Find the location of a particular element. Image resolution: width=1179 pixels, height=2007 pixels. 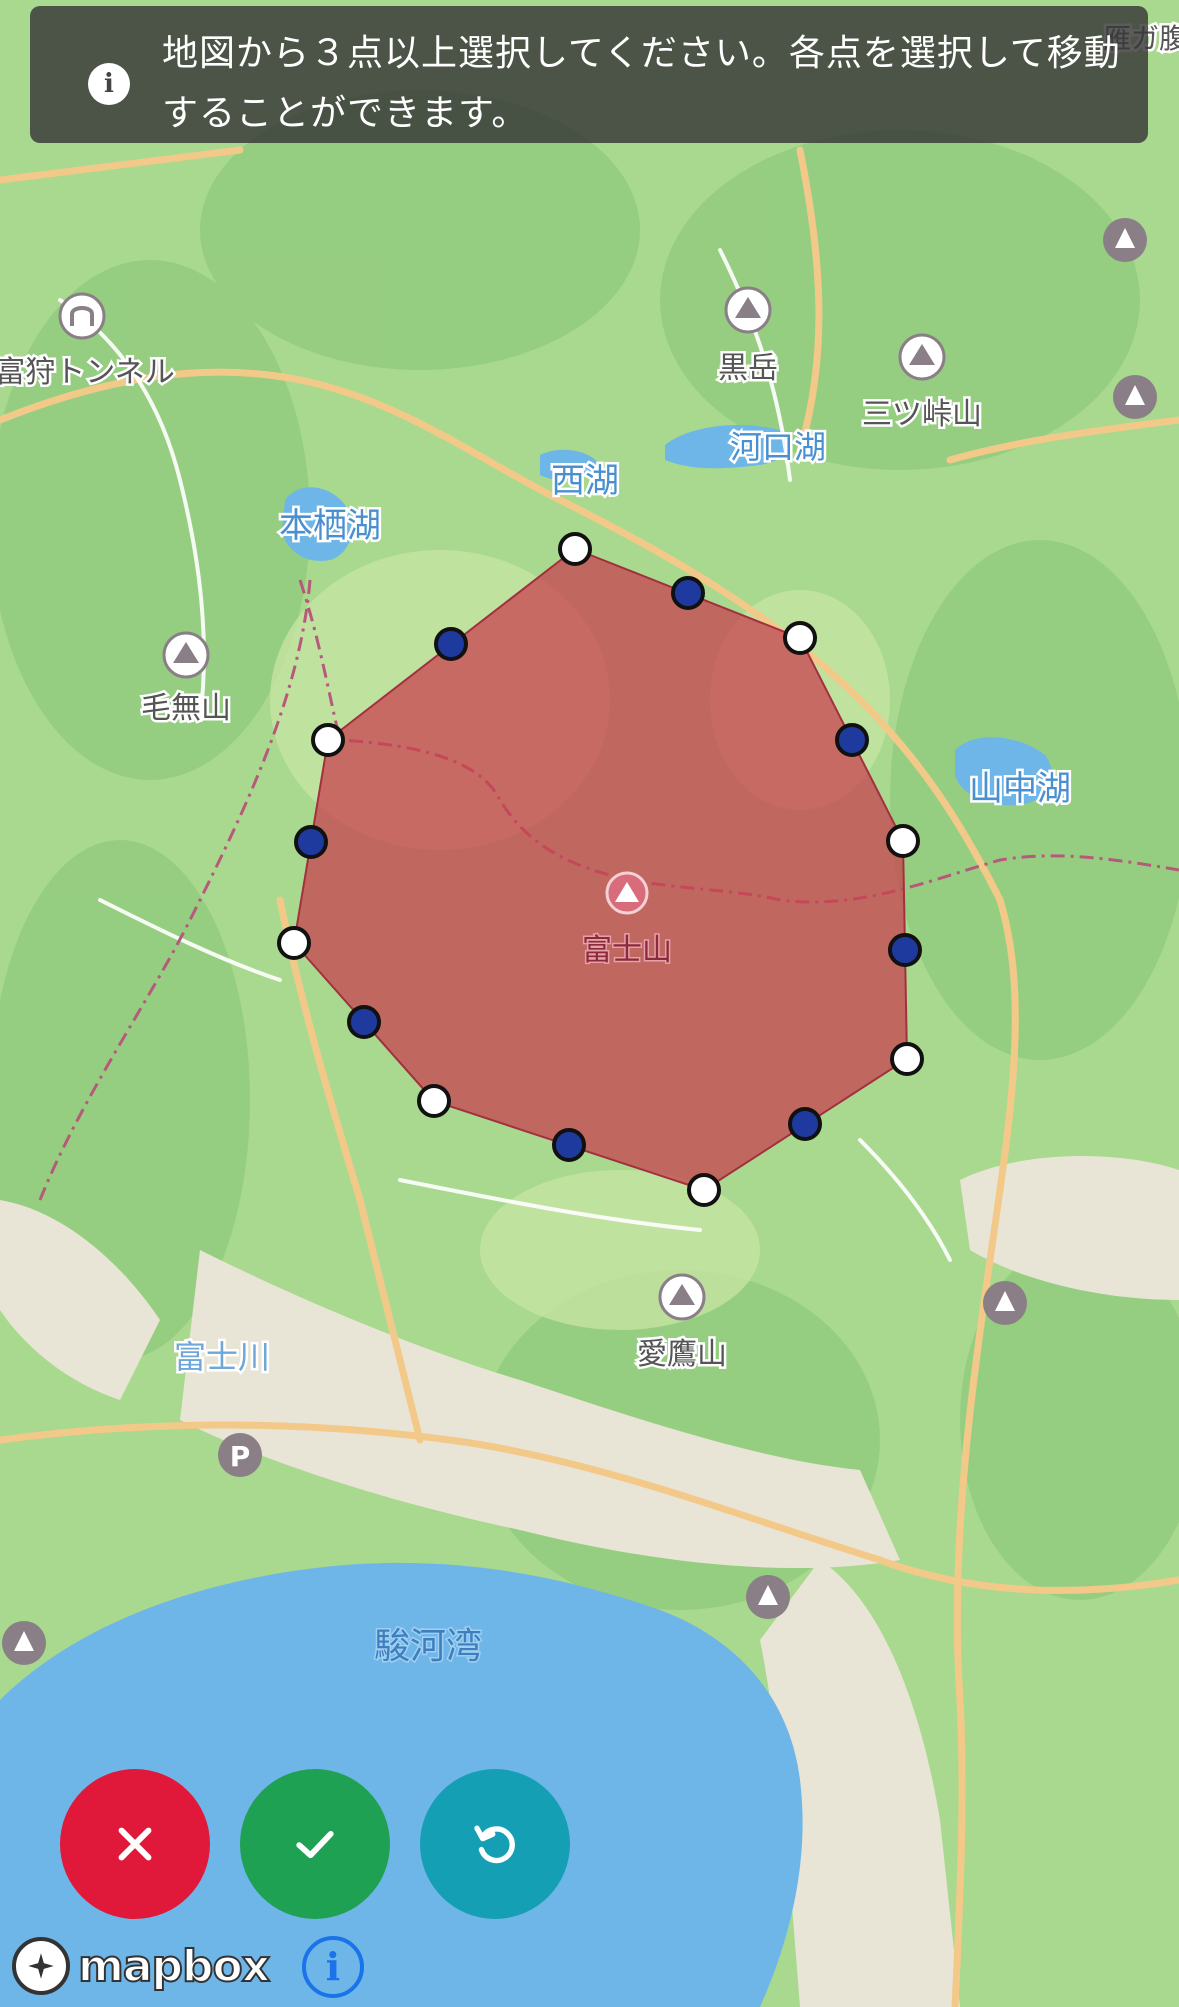

label-kenashi: 毛無山 is located at coordinates (186, 708).